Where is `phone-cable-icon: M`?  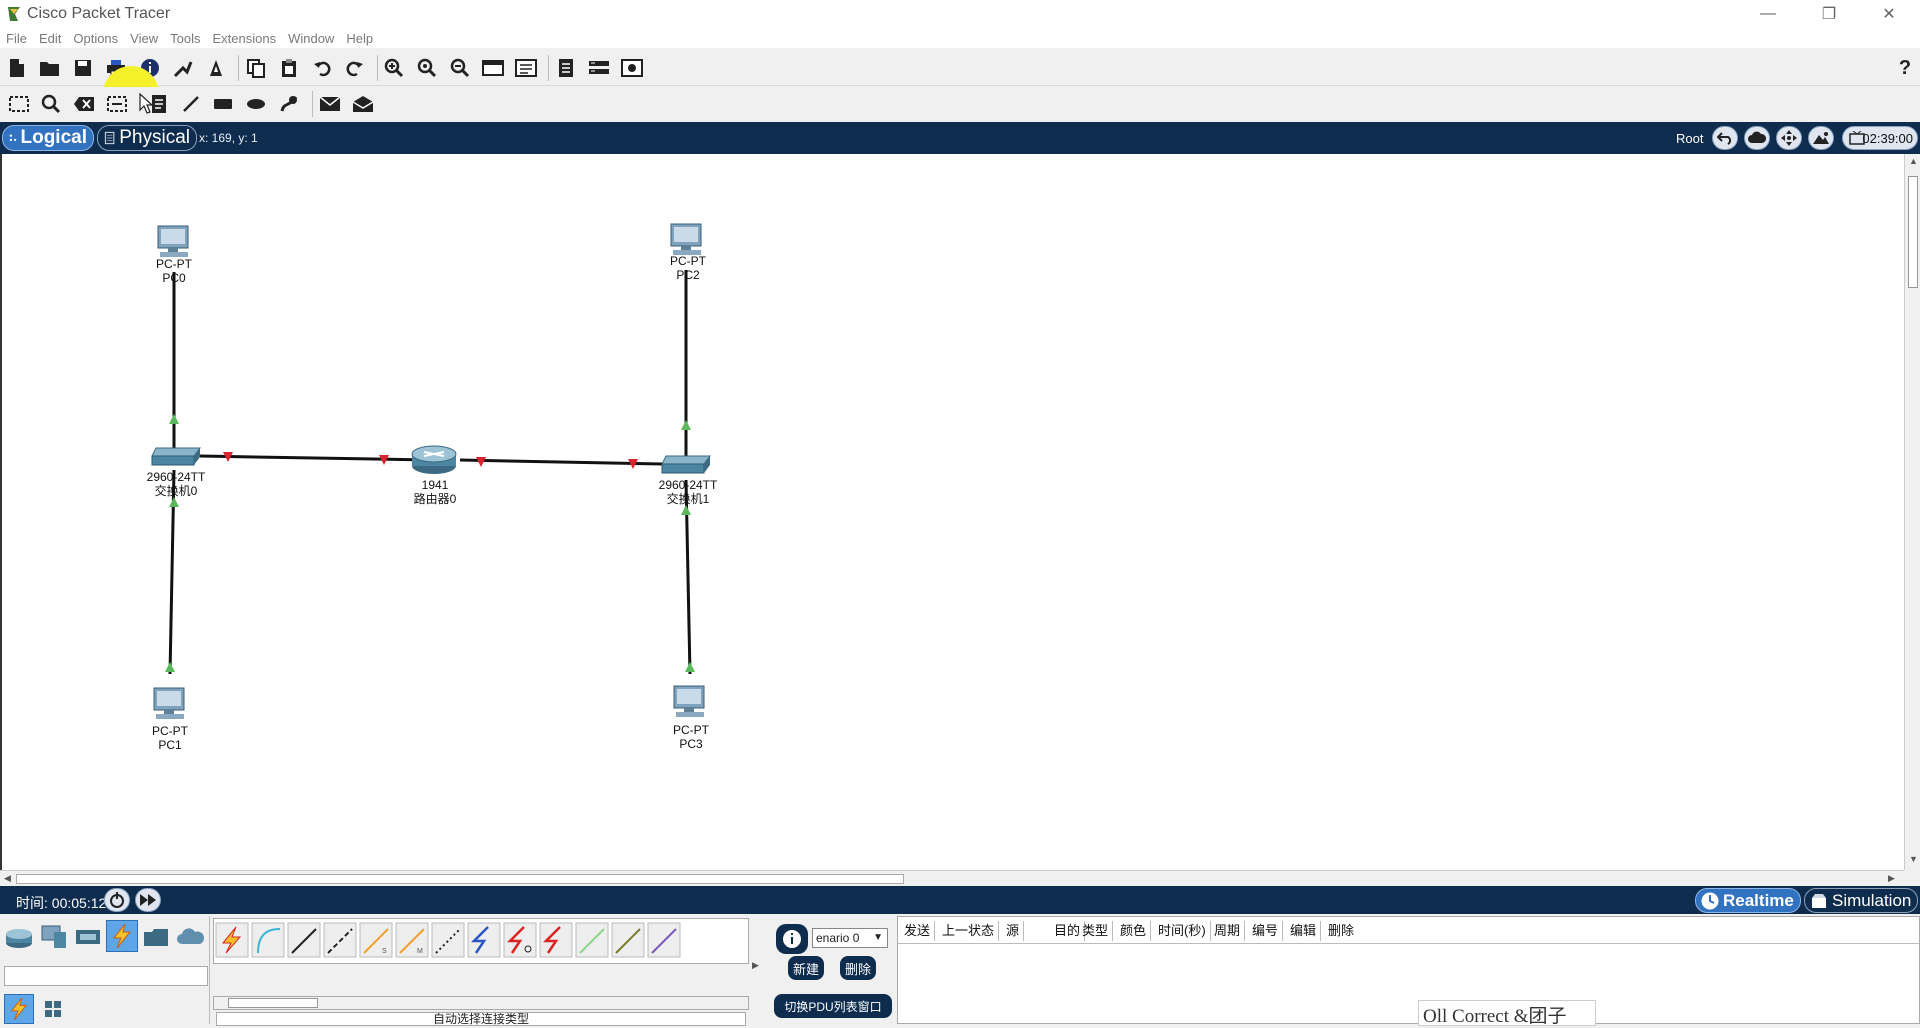 phone-cable-icon: M is located at coordinates (412, 940).